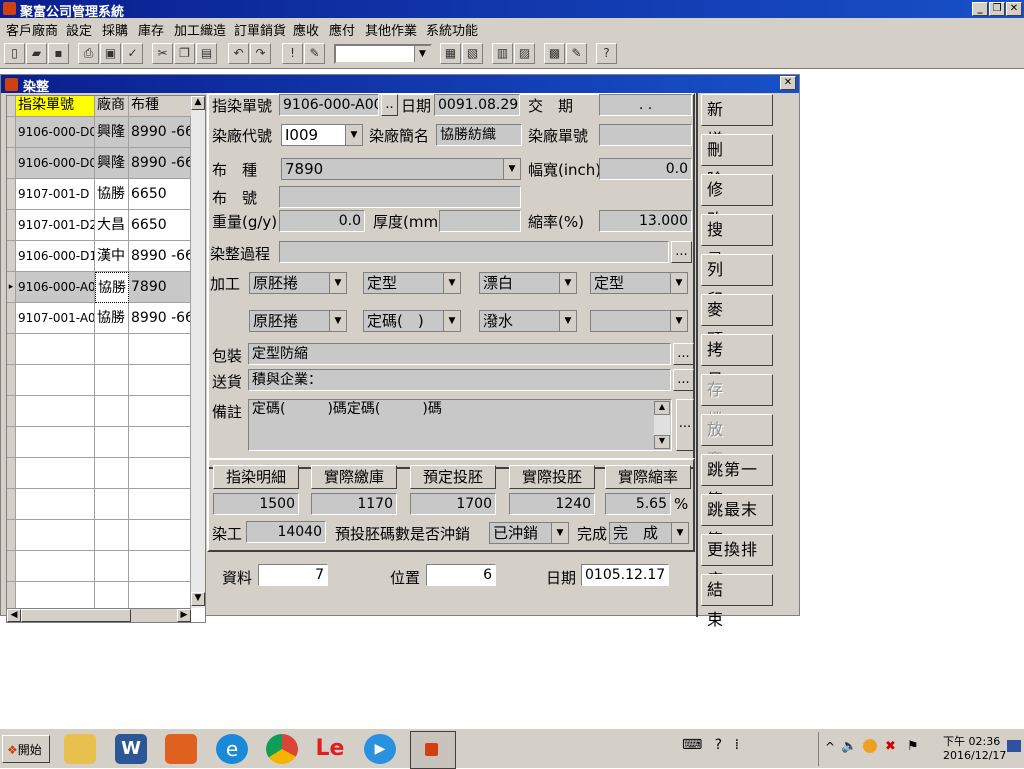 Image resolution: width=1024 pixels, height=769 pixels. What do you see at coordinates (260, 29) in the screenshot?
I see `menu-orders: 訂單銷貨` at bounding box center [260, 29].